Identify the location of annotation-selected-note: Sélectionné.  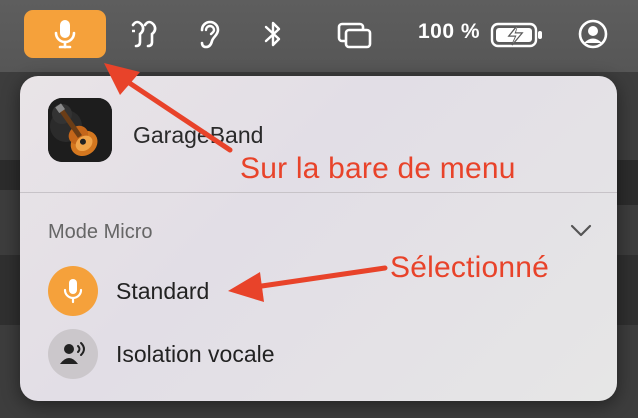
(469, 267).